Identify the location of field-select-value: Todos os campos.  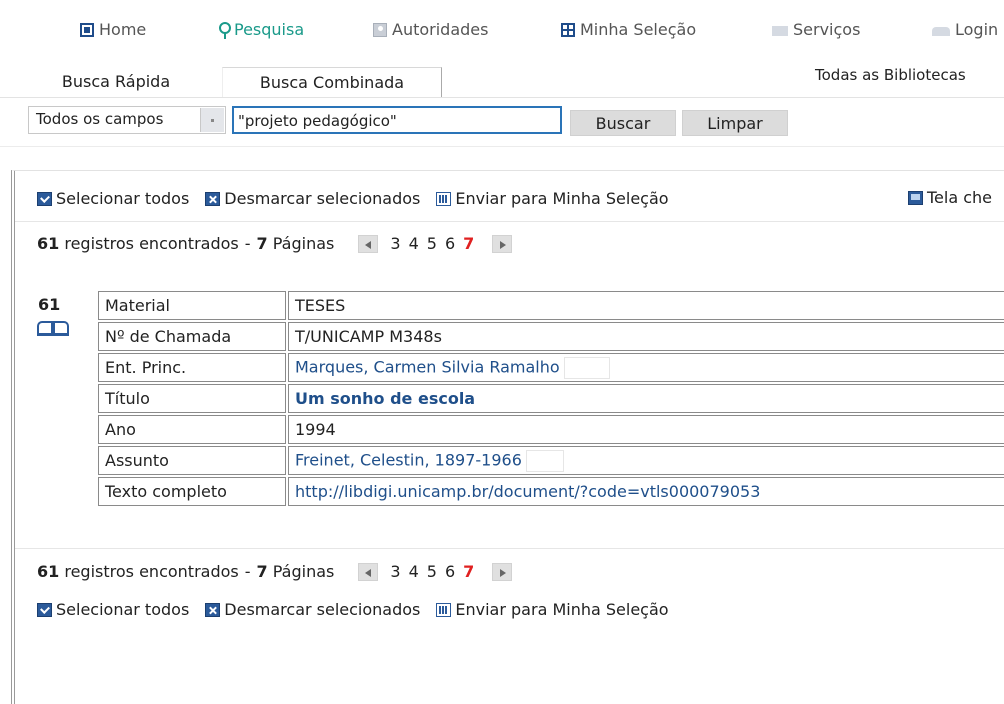
(100, 119).